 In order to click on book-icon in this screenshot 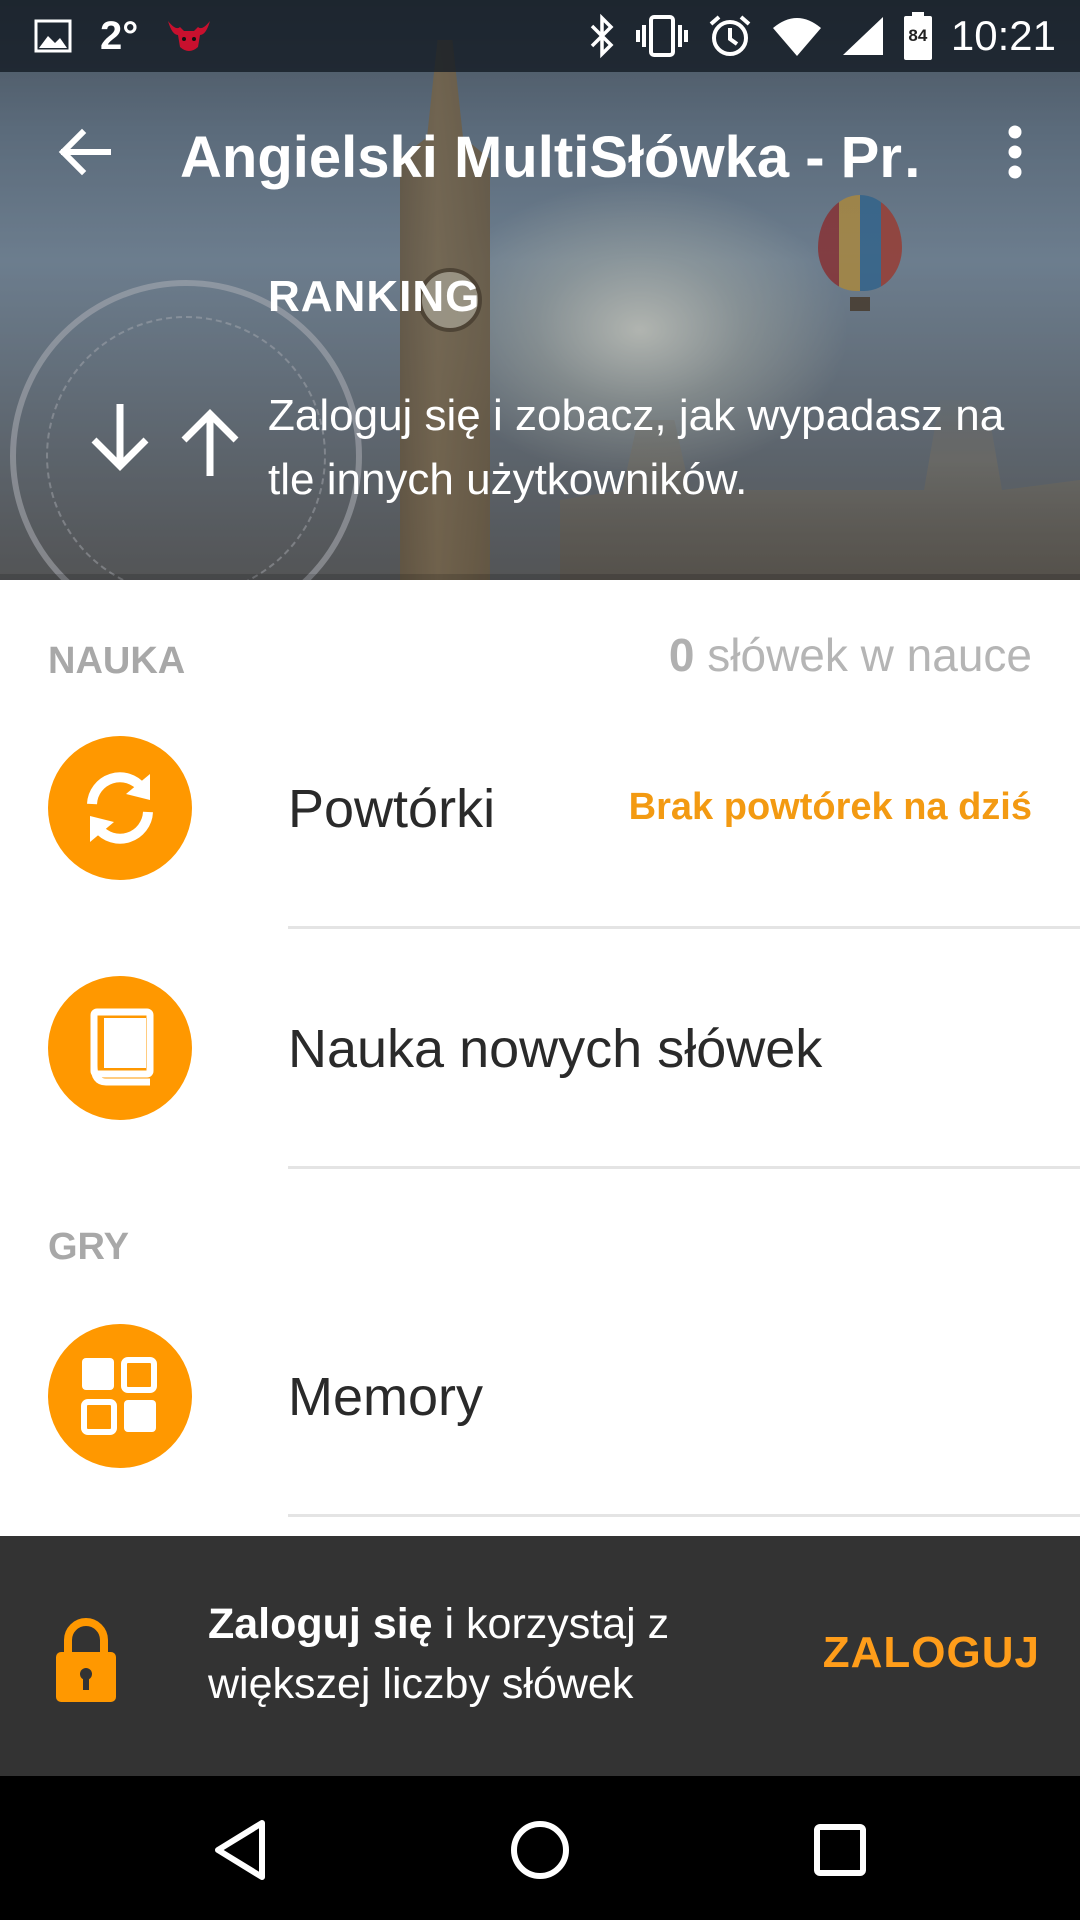, I will do `click(120, 1048)`.